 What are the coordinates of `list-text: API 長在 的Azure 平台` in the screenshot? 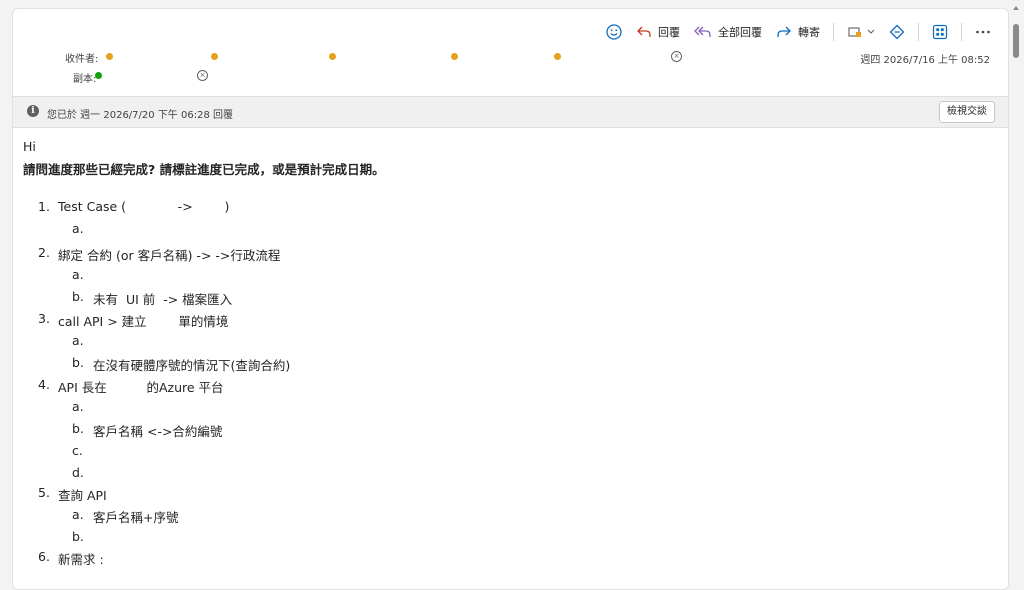 It's located at (141, 387).